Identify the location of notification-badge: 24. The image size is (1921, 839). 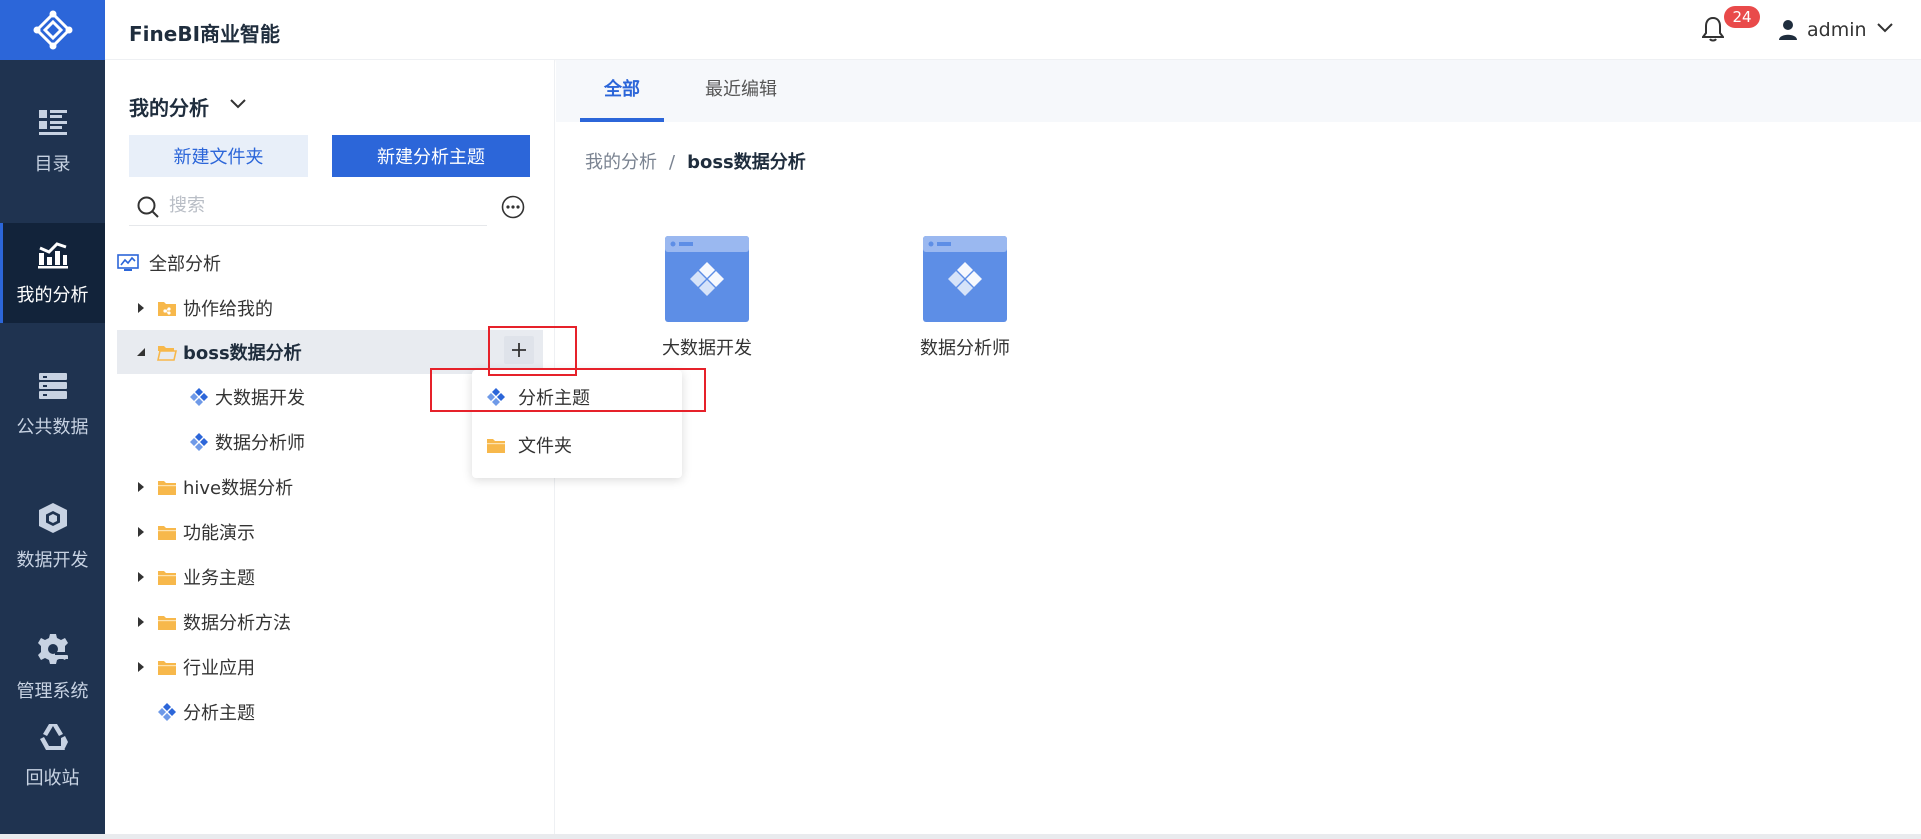
(1742, 17).